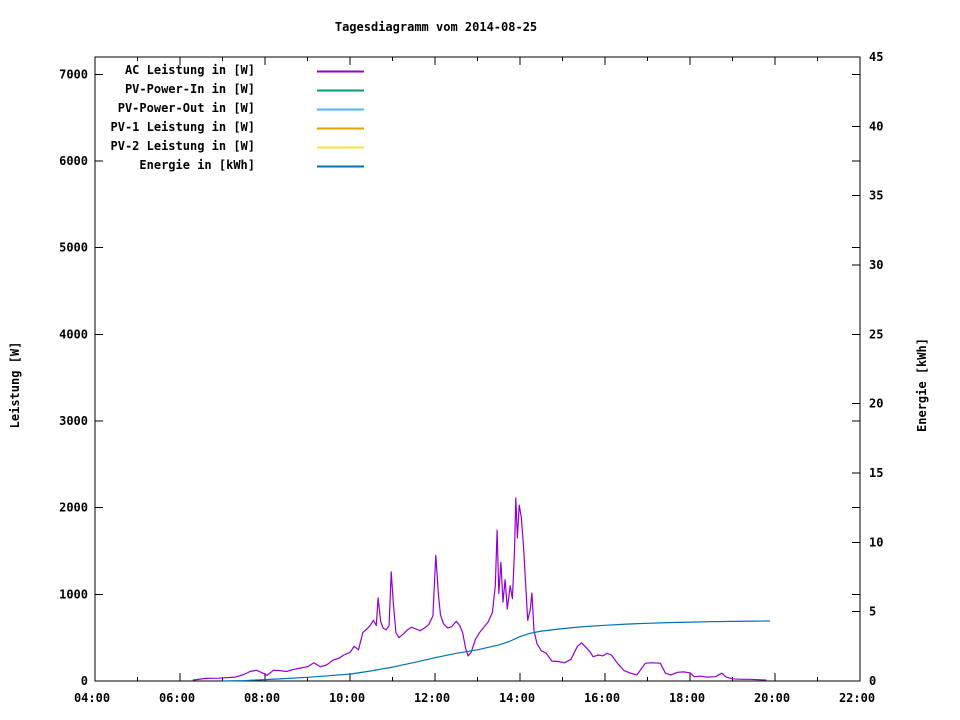 This screenshot has height=720, width=960. I want to click on legend-item: PV-Power-Out in [W], so click(480, 109).